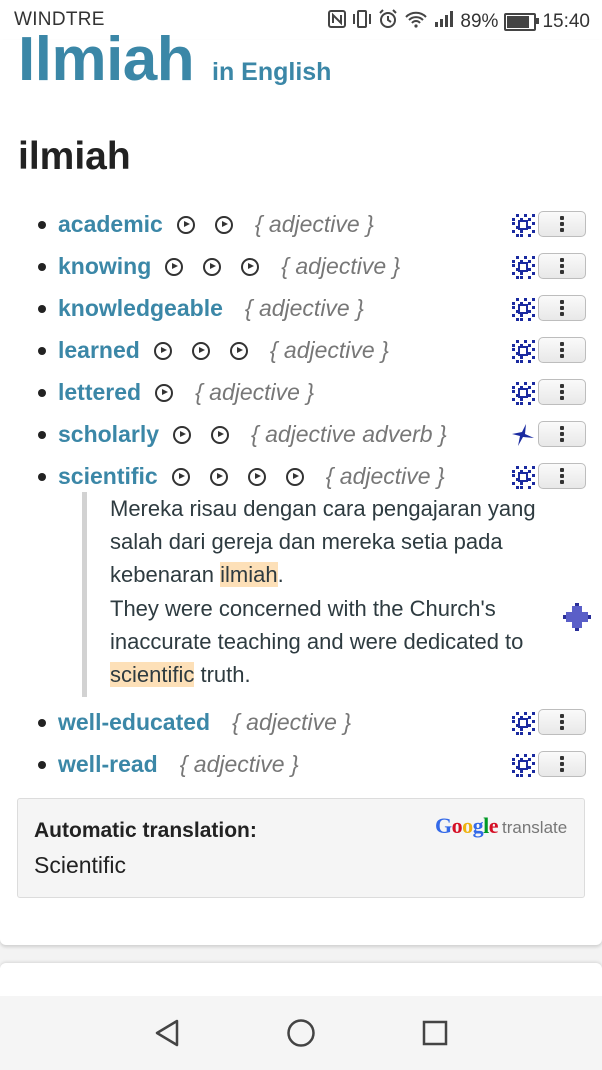 The height and width of the screenshot is (1070, 602). I want to click on translation-row: knowing { adjective }, so click(301, 267).